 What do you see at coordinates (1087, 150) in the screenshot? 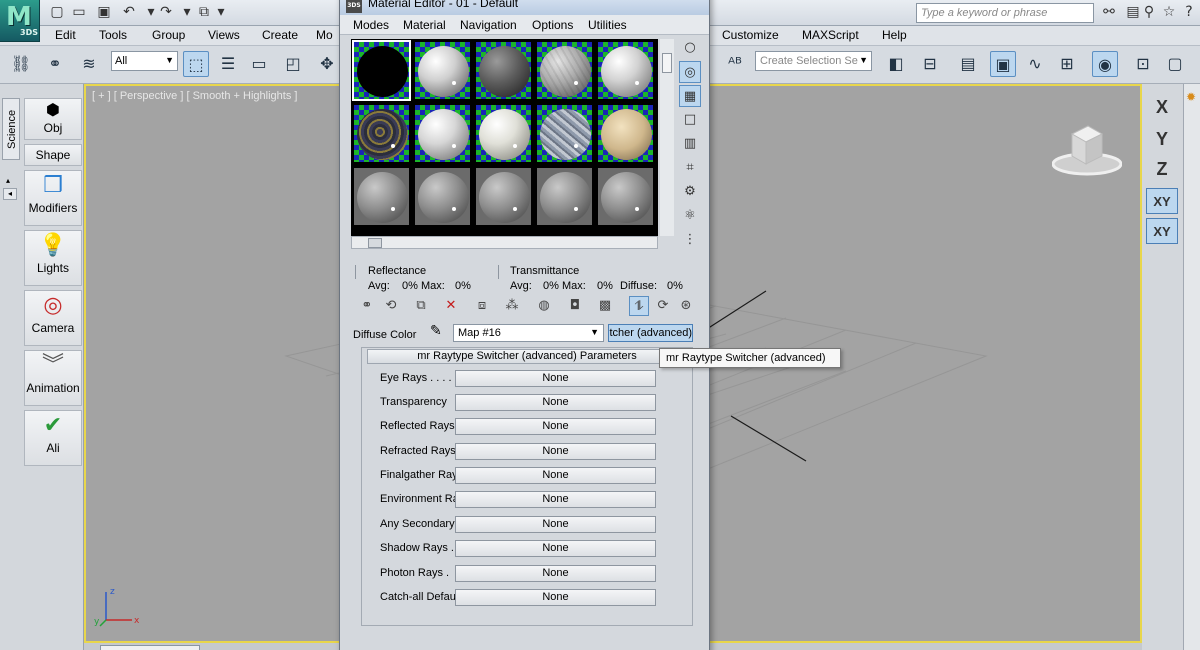
I see `viewcube` at bounding box center [1087, 150].